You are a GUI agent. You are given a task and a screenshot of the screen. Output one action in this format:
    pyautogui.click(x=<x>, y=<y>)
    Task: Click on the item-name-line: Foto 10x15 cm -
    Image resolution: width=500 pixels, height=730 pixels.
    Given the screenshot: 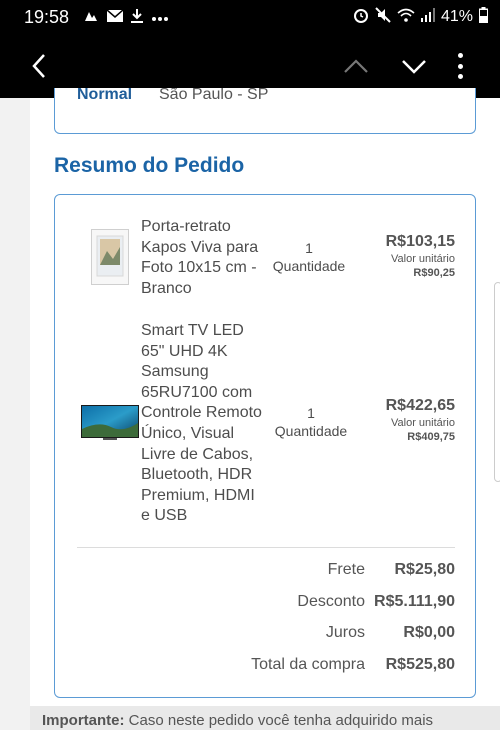 What is the action you would take?
    pyautogui.click(x=199, y=268)
    